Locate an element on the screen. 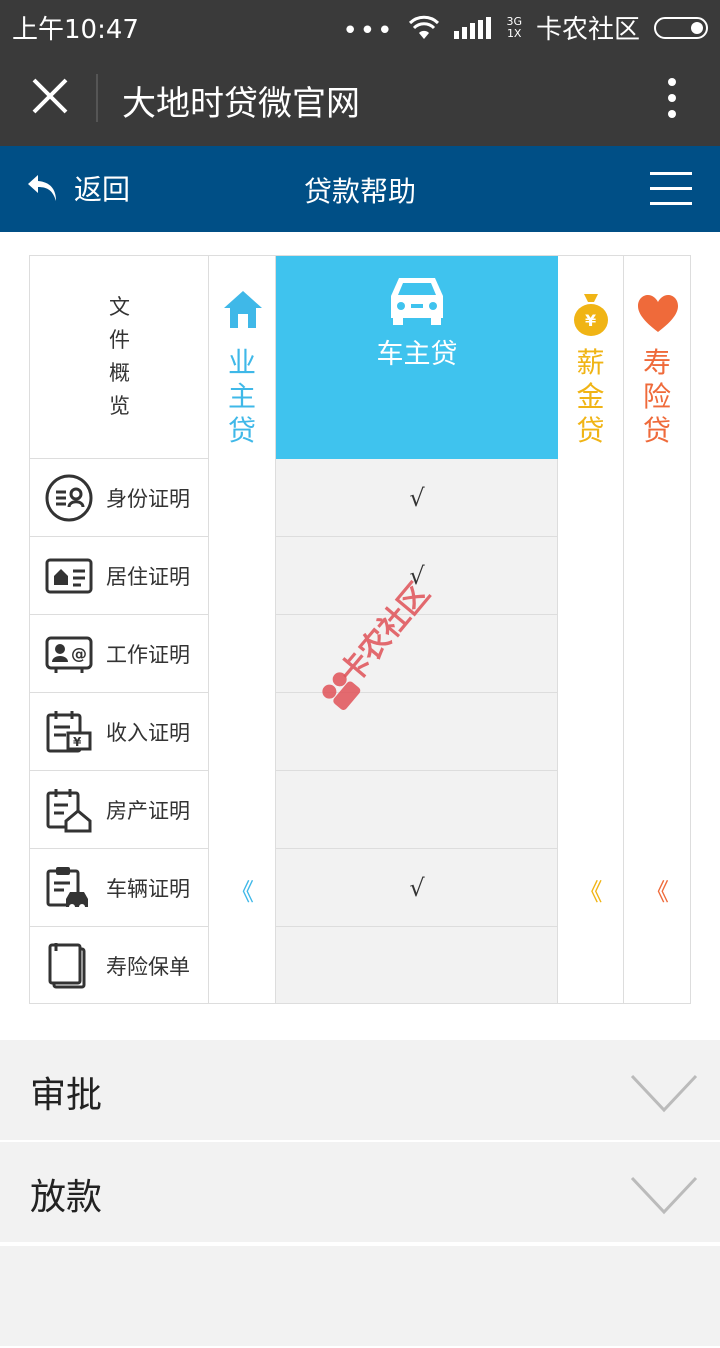  work-card-icon: @ is located at coordinates (69, 654).